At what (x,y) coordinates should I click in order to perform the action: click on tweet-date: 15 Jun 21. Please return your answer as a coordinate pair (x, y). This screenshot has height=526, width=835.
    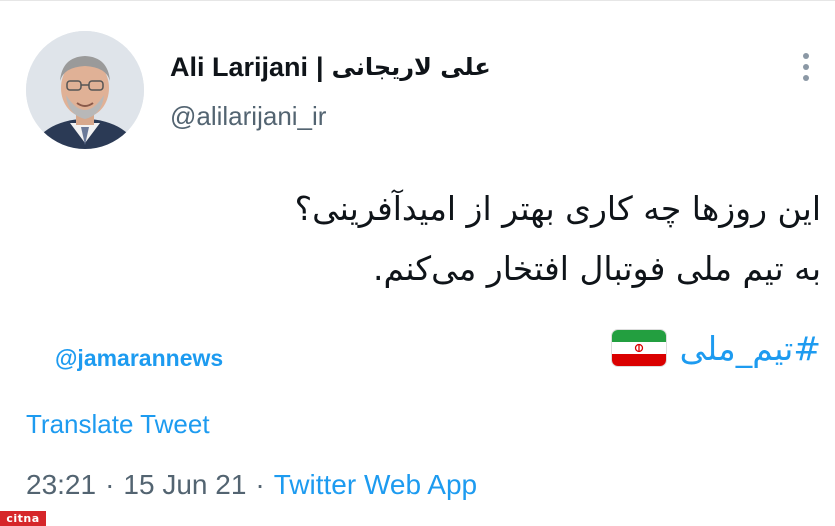
    Looking at the image, I should click on (184, 485).